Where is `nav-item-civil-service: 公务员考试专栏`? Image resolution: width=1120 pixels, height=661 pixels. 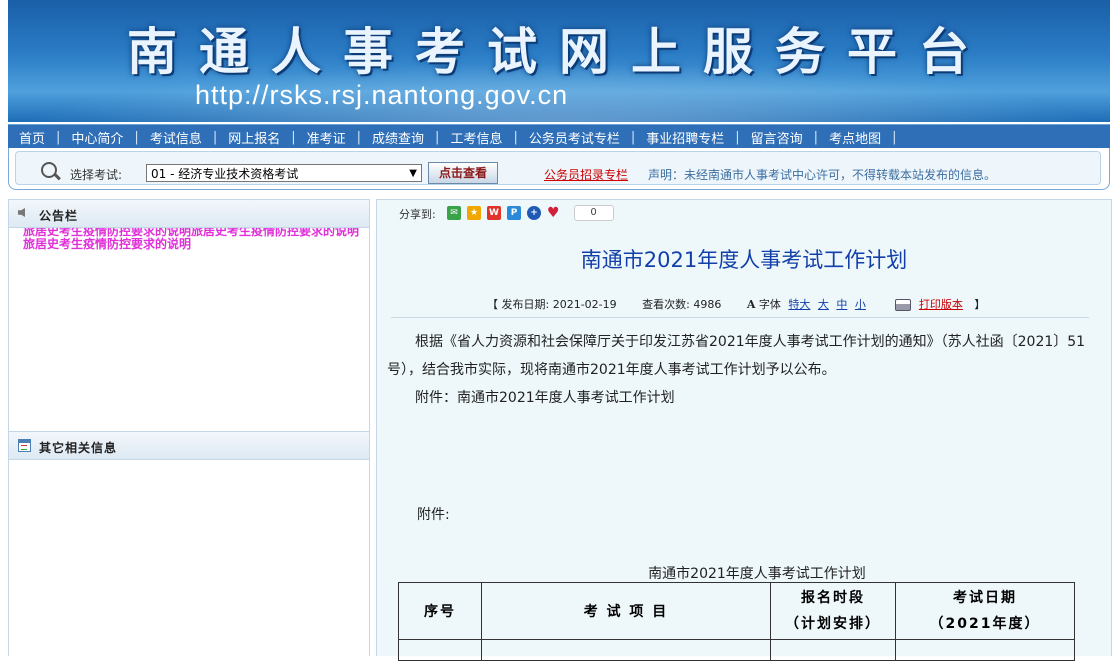 nav-item-civil-service: 公务员考试专栏 is located at coordinates (574, 137).